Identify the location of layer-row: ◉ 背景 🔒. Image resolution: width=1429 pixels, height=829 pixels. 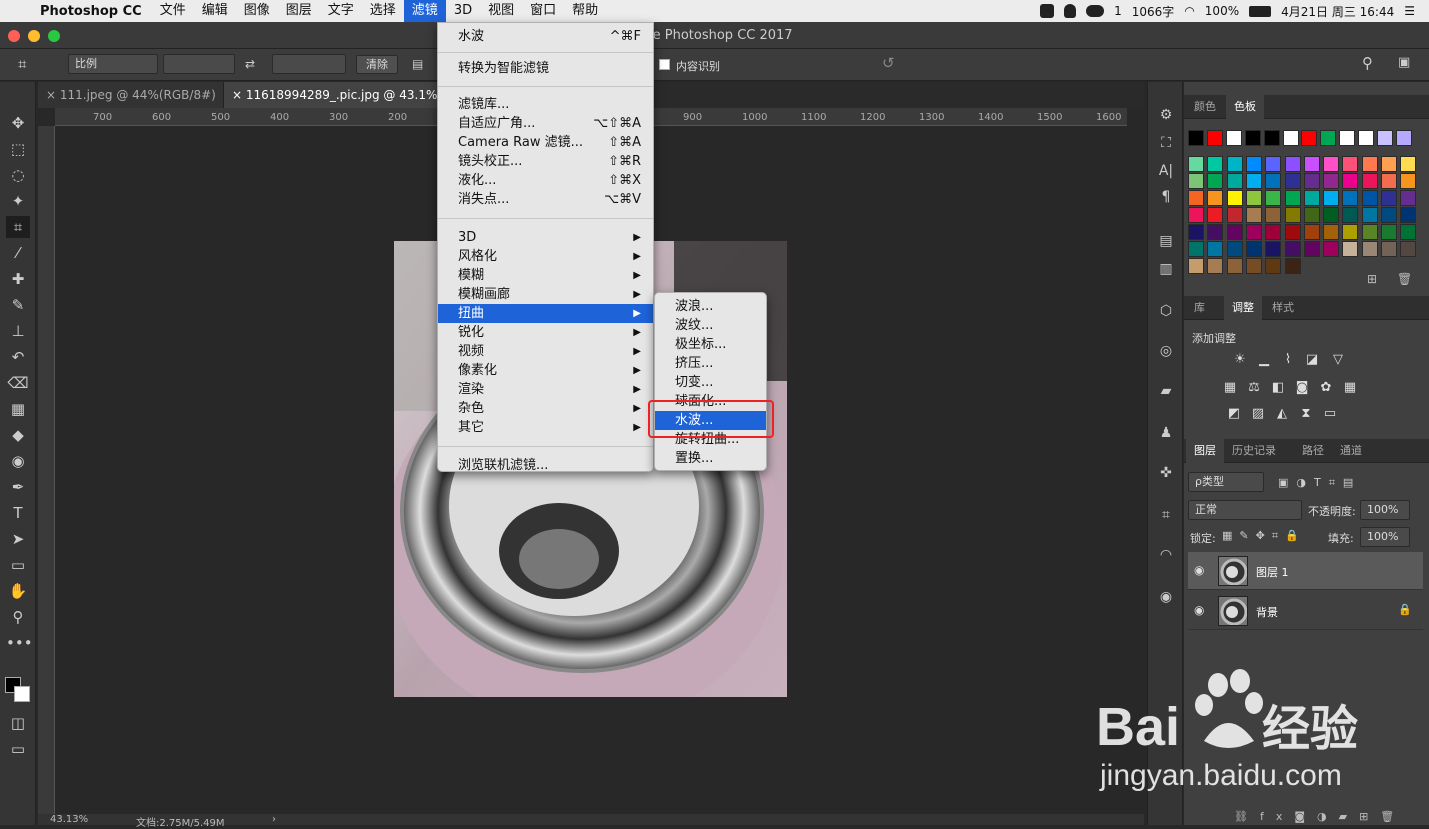
(1305, 611).